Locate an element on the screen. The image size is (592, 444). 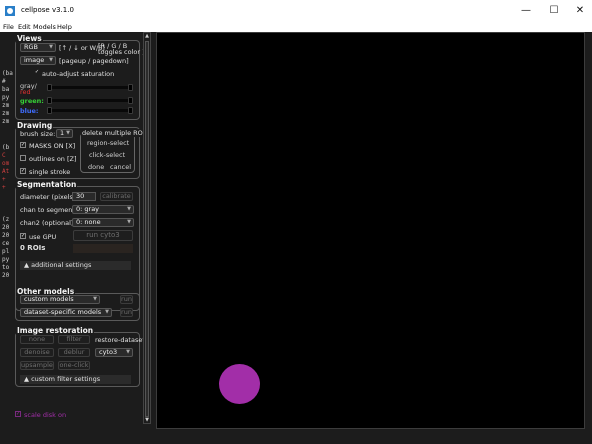
terminal-line: 20 is located at coordinates (6, 275).